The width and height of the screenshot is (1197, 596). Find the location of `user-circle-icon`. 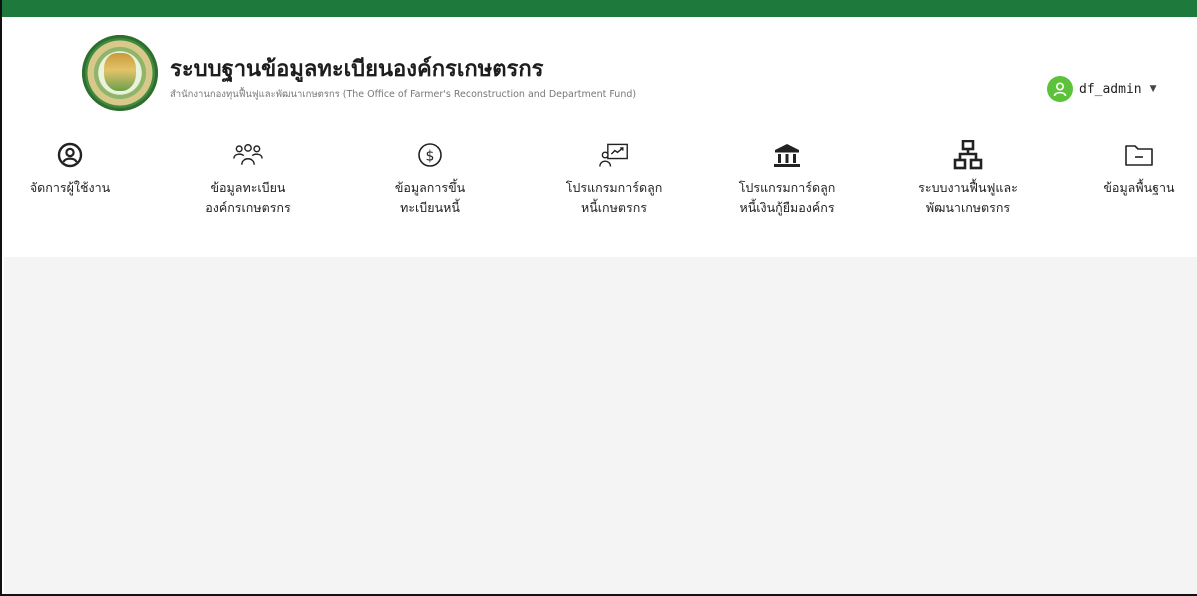

user-circle-icon is located at coordinates (70, 155).